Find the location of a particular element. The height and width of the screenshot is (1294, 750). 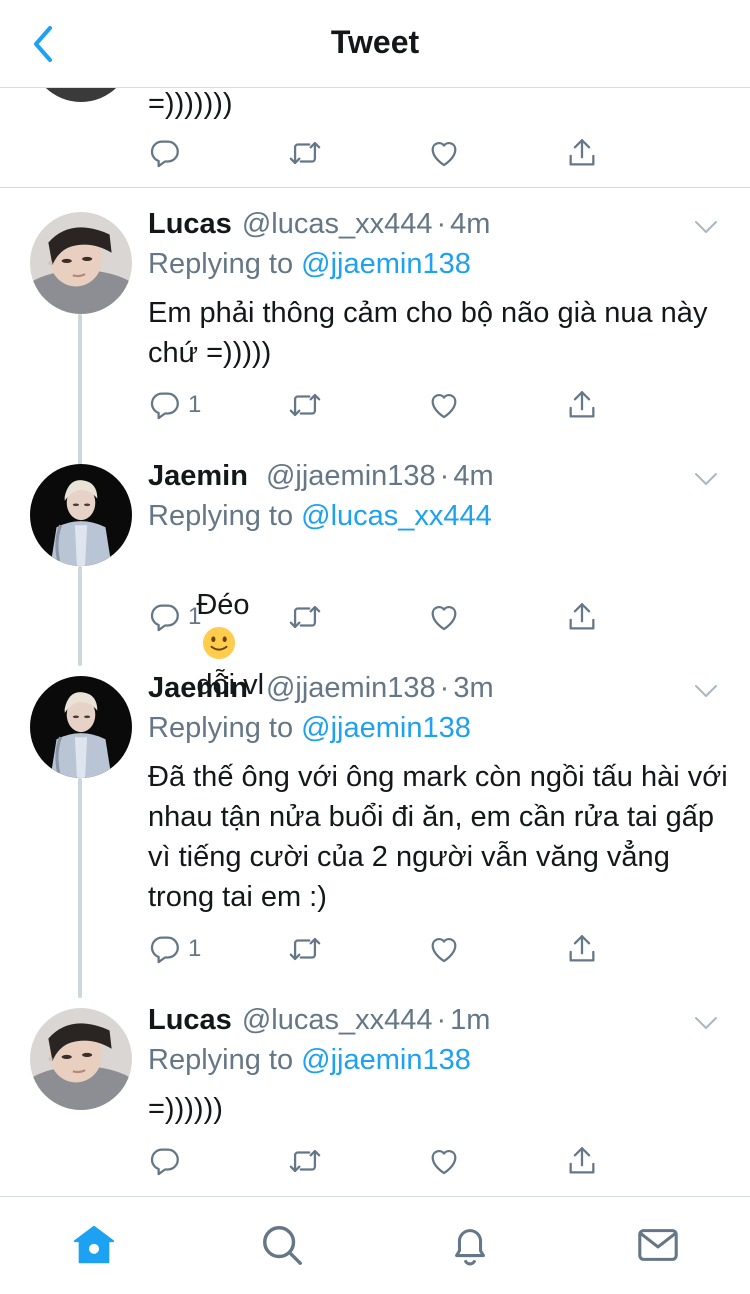

bell-icon is located at coordinates (470, 1247).